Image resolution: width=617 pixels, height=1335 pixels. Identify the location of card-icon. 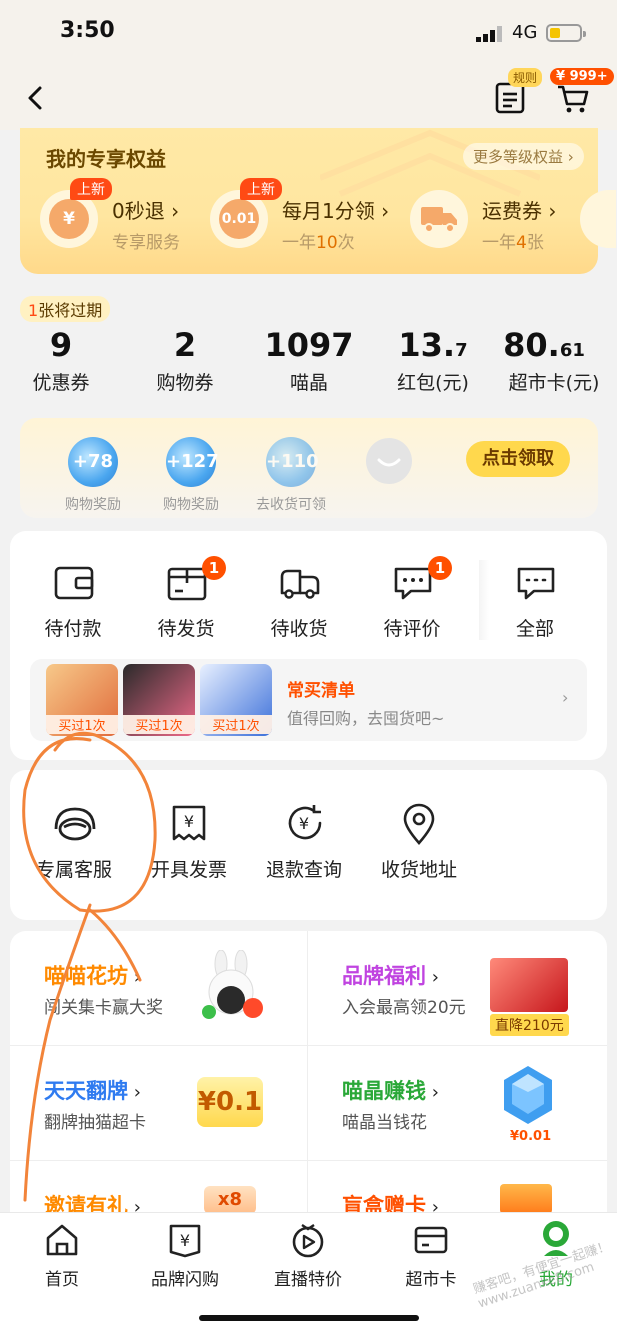
(431, 1240).